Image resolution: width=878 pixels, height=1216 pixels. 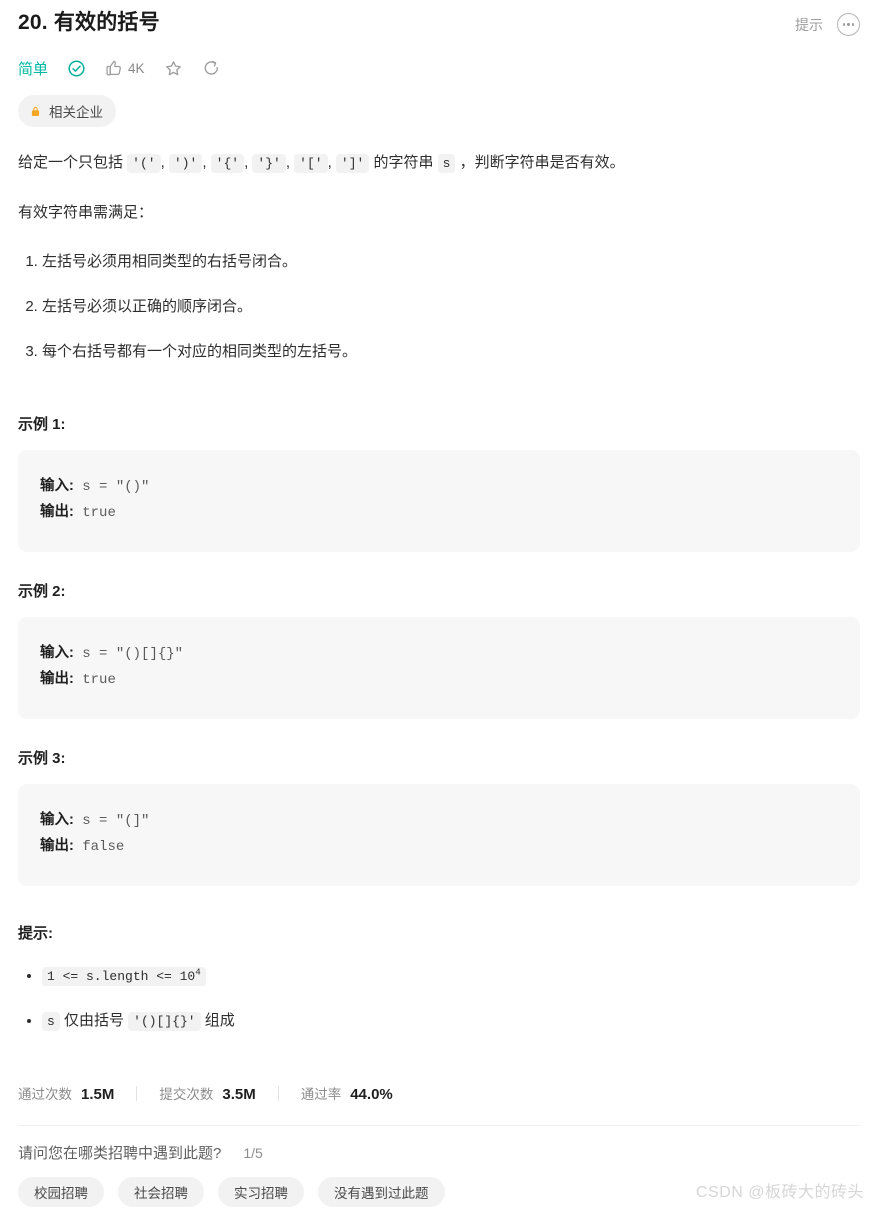 What do you see at coordinates (347, 1093) in the screenshot?
I see `stat-acceptance-rate: 通过率 44.0%` at bounding box center [347, 1093].